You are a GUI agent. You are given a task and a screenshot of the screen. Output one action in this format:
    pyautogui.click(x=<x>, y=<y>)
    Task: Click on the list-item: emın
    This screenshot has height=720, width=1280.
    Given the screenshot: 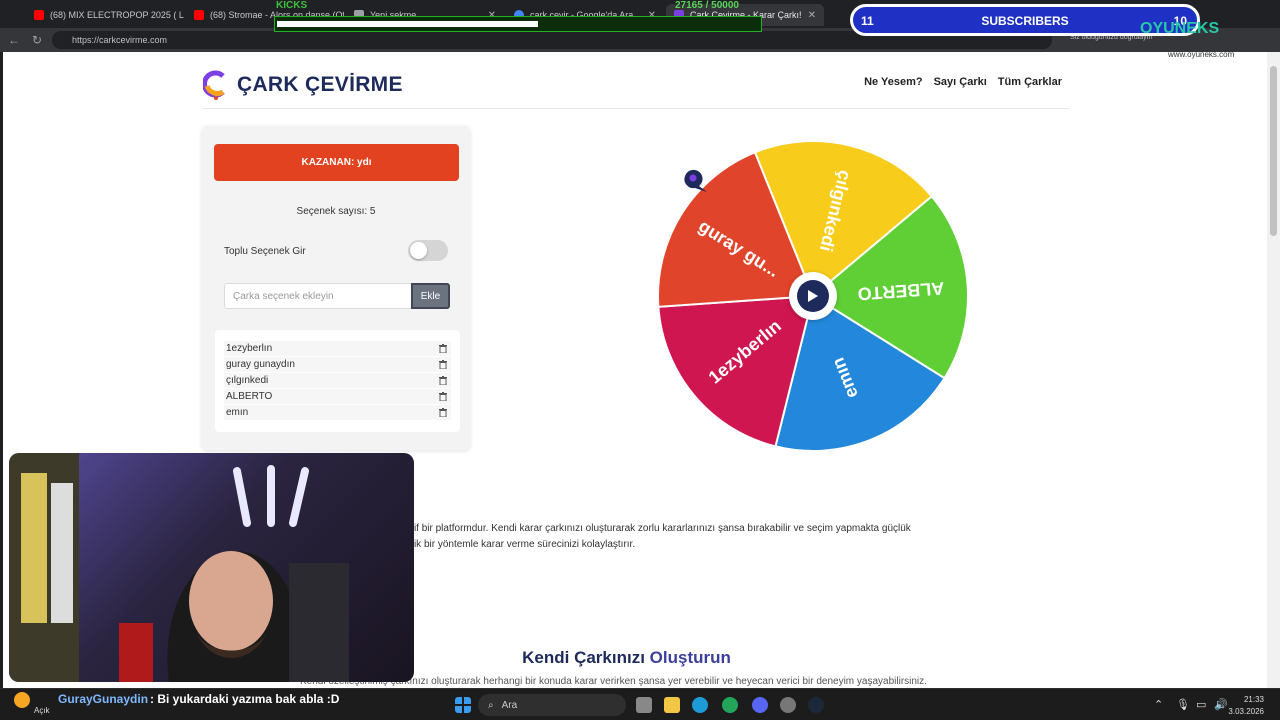 What is the action you would take?
    pyautogui.click(x=337, y=412)
    